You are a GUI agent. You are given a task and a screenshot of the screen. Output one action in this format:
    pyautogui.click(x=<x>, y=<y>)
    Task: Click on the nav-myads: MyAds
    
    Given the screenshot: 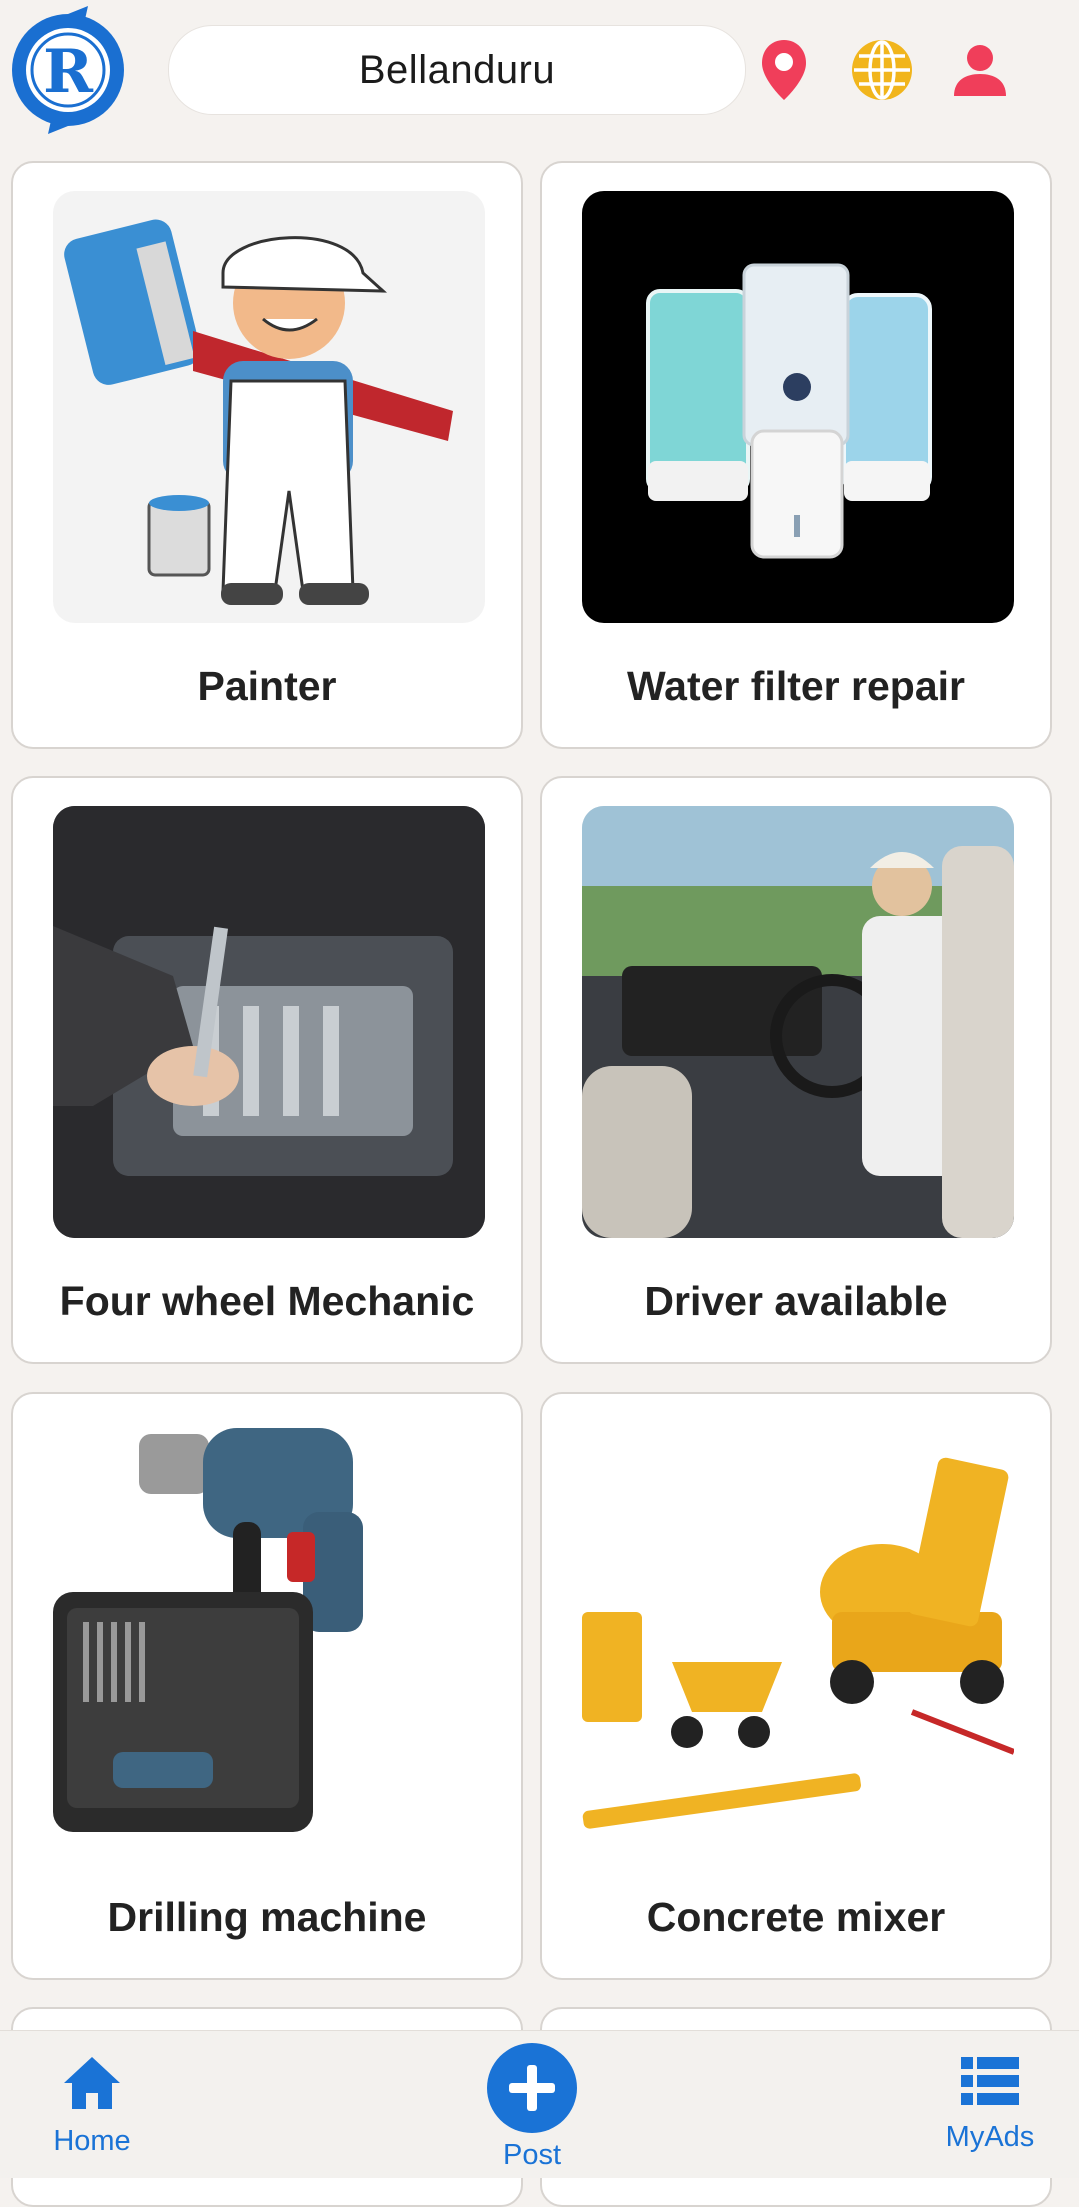 What is the action you would take?
    pyautogui.click(x=990, y=2104)
    